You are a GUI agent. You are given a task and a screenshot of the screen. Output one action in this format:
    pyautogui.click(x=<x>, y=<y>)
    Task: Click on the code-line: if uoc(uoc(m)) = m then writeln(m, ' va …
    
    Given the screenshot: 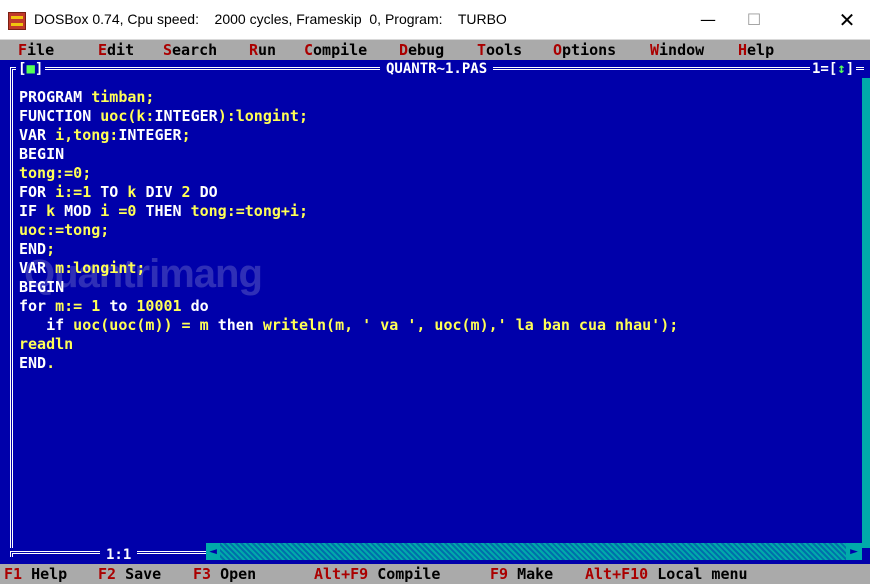 What is the action you would take?
    pyautogui.click(x=348, y=325)
    